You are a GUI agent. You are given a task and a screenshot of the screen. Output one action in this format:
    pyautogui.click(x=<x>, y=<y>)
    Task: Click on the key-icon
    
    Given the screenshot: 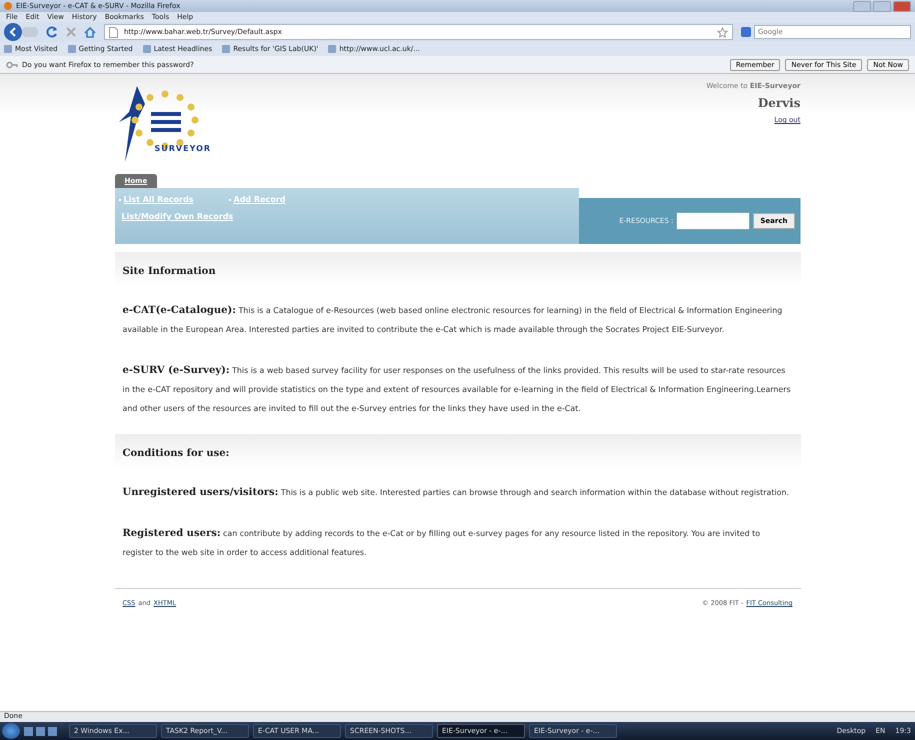 What is the action you would take?
    pyautogui.click(x=12, y=65)
    